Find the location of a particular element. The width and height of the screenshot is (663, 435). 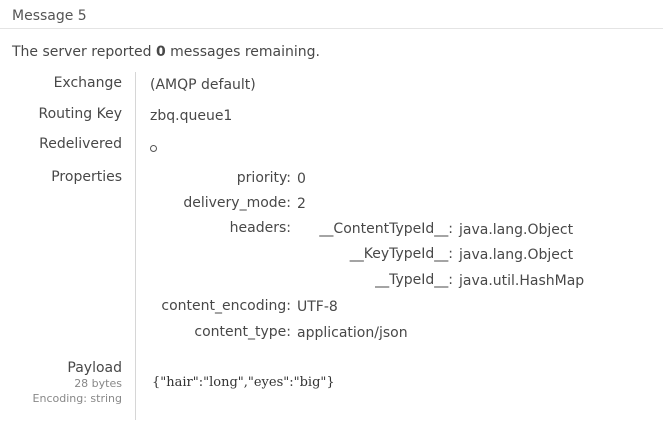

routing-key-value: zbq.queue1 is located at coordinates (191, 116).